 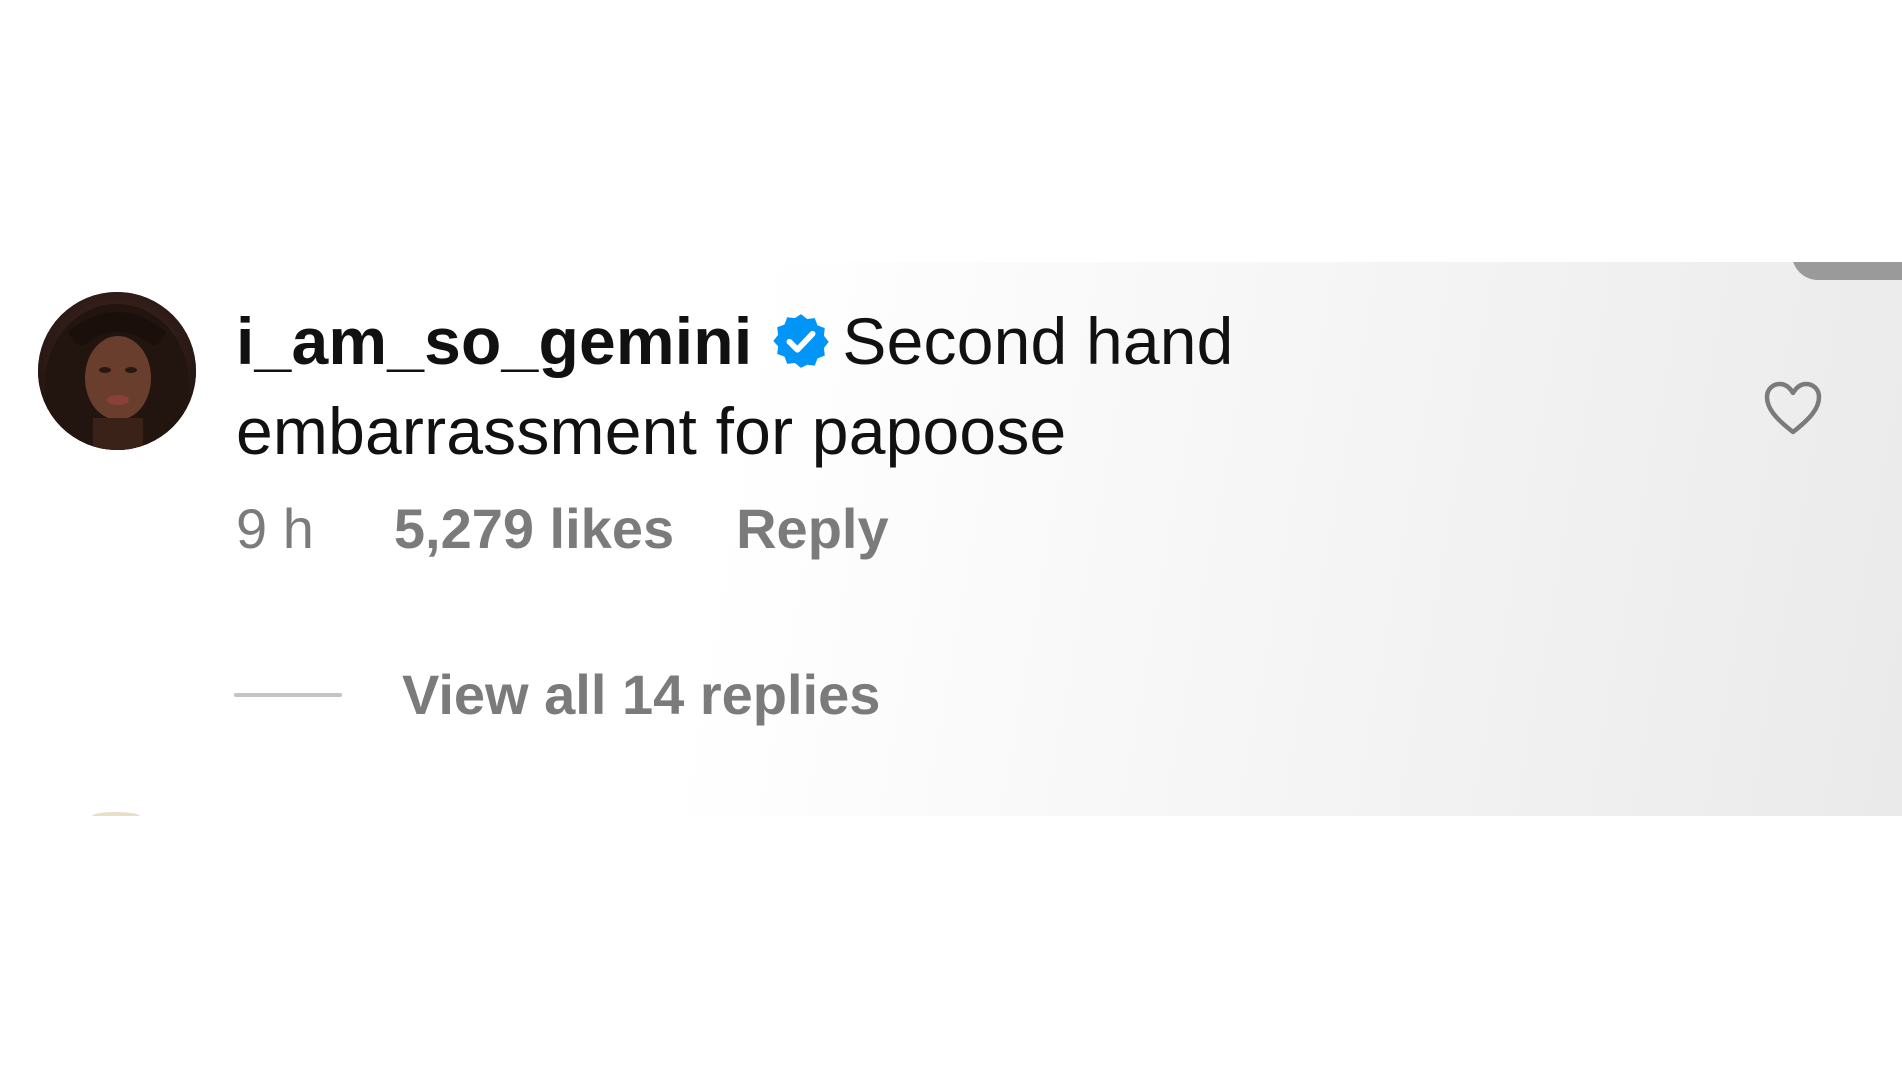 I want to click on comment-meta-row: 9 h 5,279 likes Reply, so click(x=562, y=529).